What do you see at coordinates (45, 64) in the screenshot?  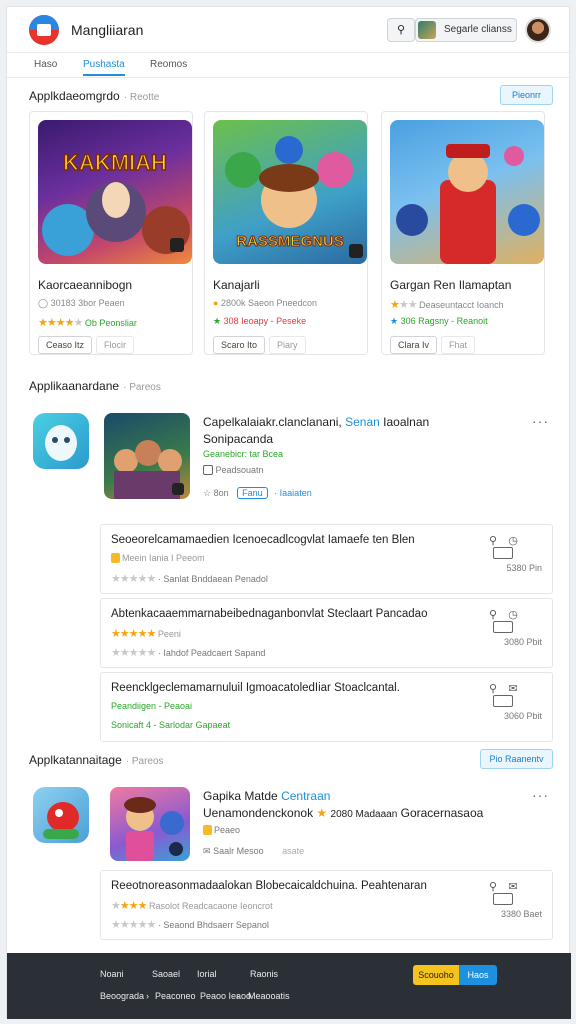 I see `tab-home: Haso` at bounding box center [45, 64].